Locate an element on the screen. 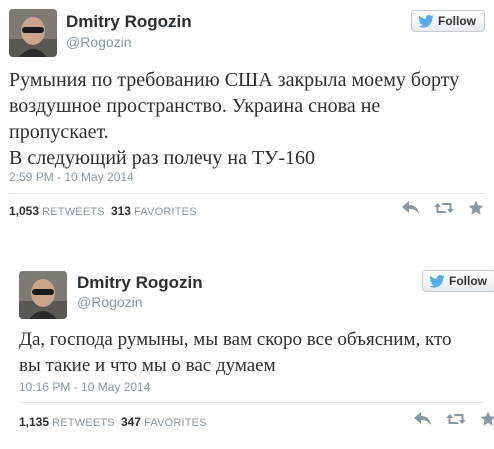  tweet-stats: 1,135 RETWEETS 347 FAVORITES is located at coordinates (113, 422).